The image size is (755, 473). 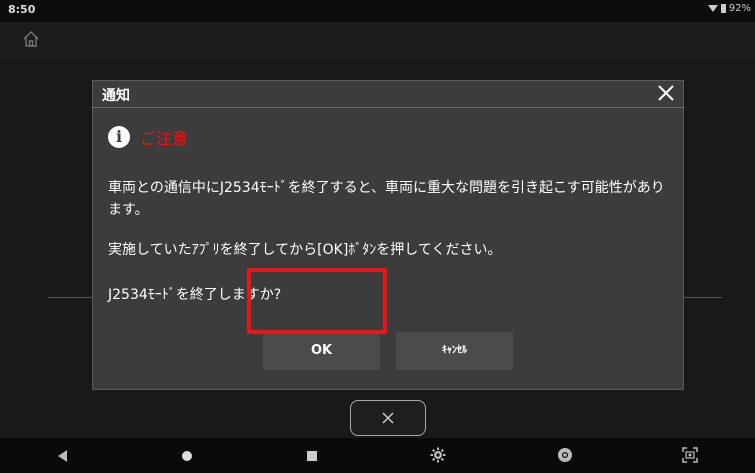 I want to click on home-circle-icon, so click(x=187, y=456).